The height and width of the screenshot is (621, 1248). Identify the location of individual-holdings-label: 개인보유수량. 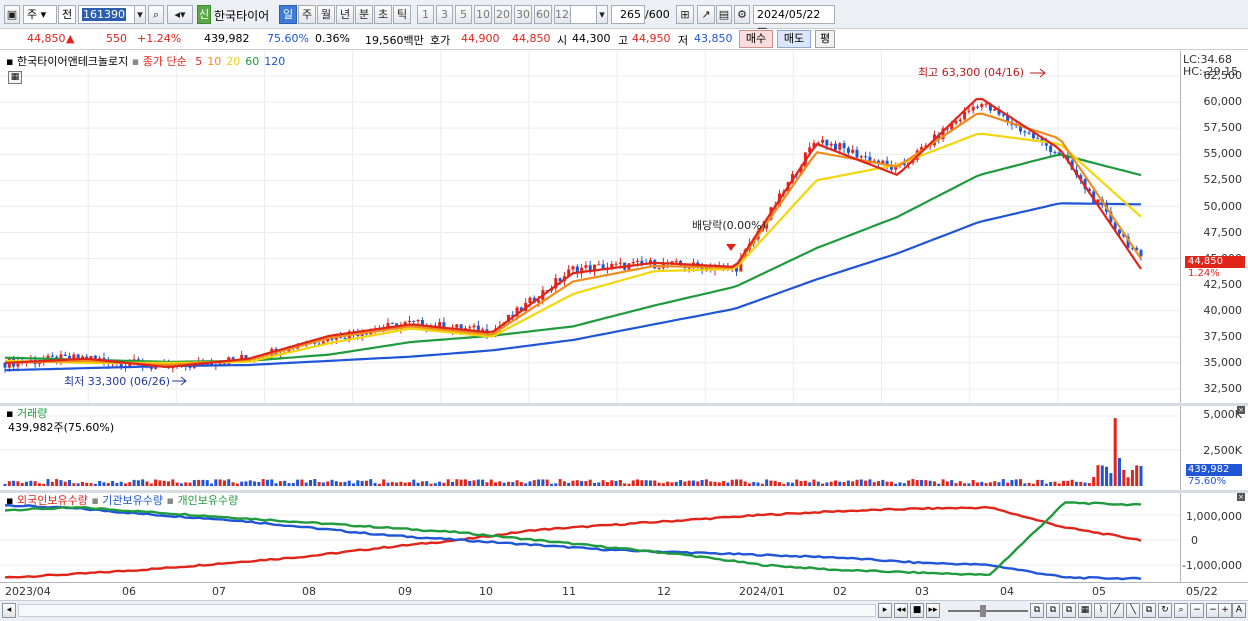
(208, 500).